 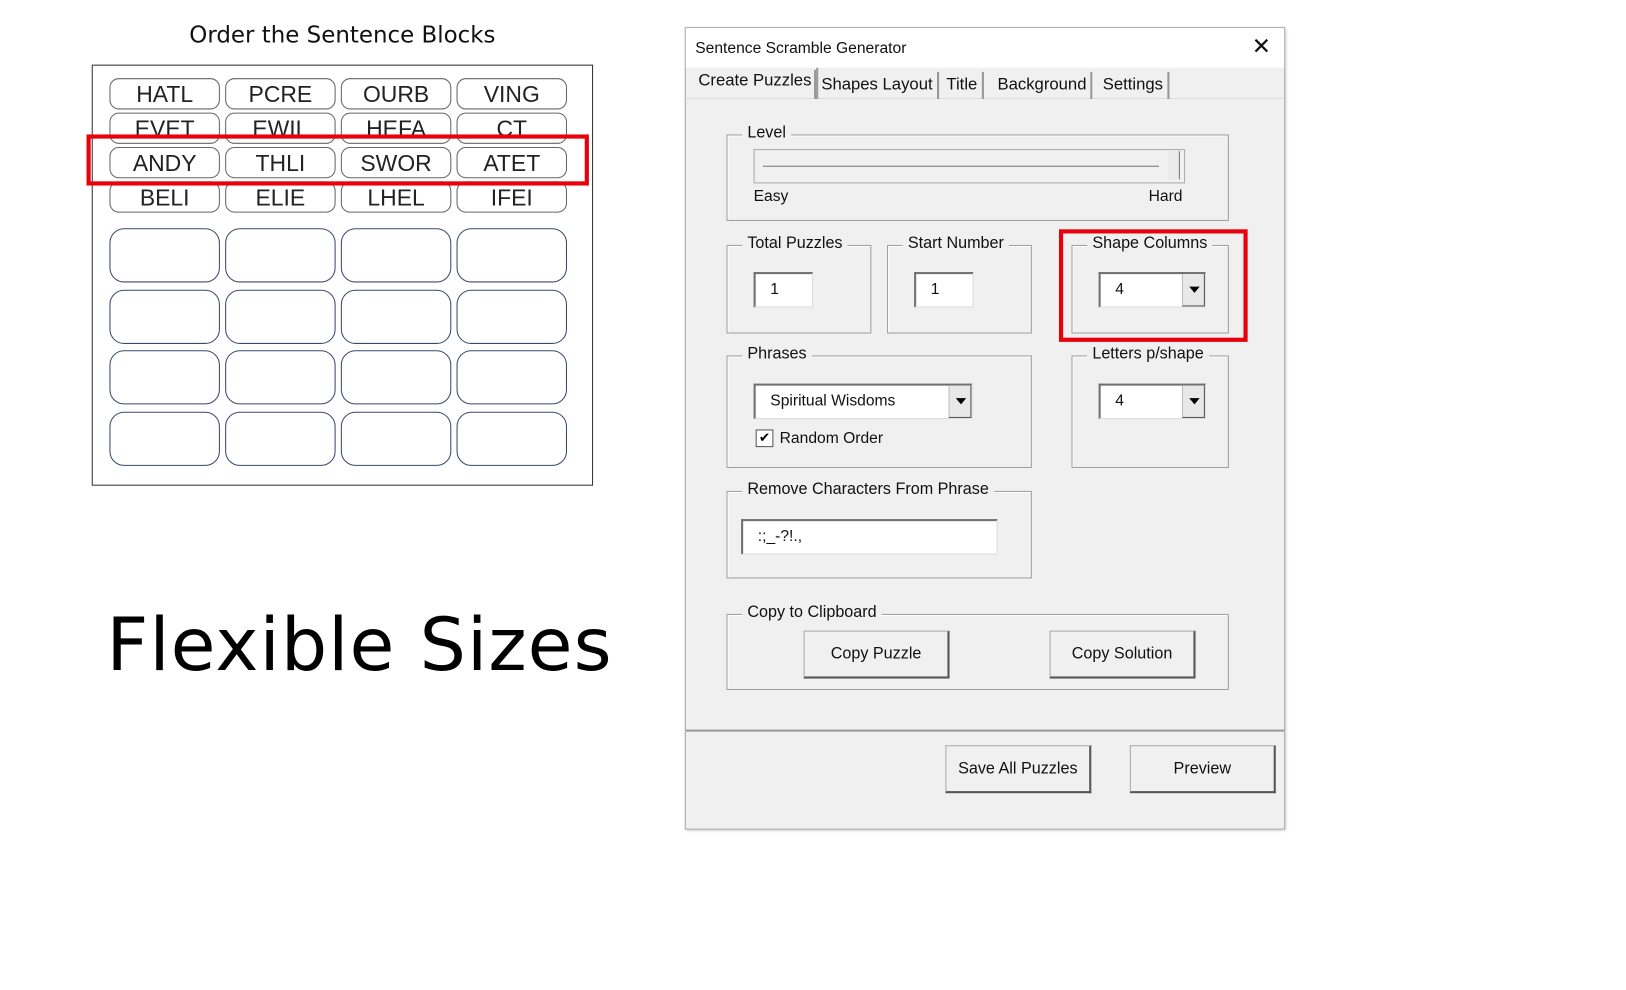 I want to click on puzzle-title: Order the Sentence Blocks, so click(x=342, y=35).